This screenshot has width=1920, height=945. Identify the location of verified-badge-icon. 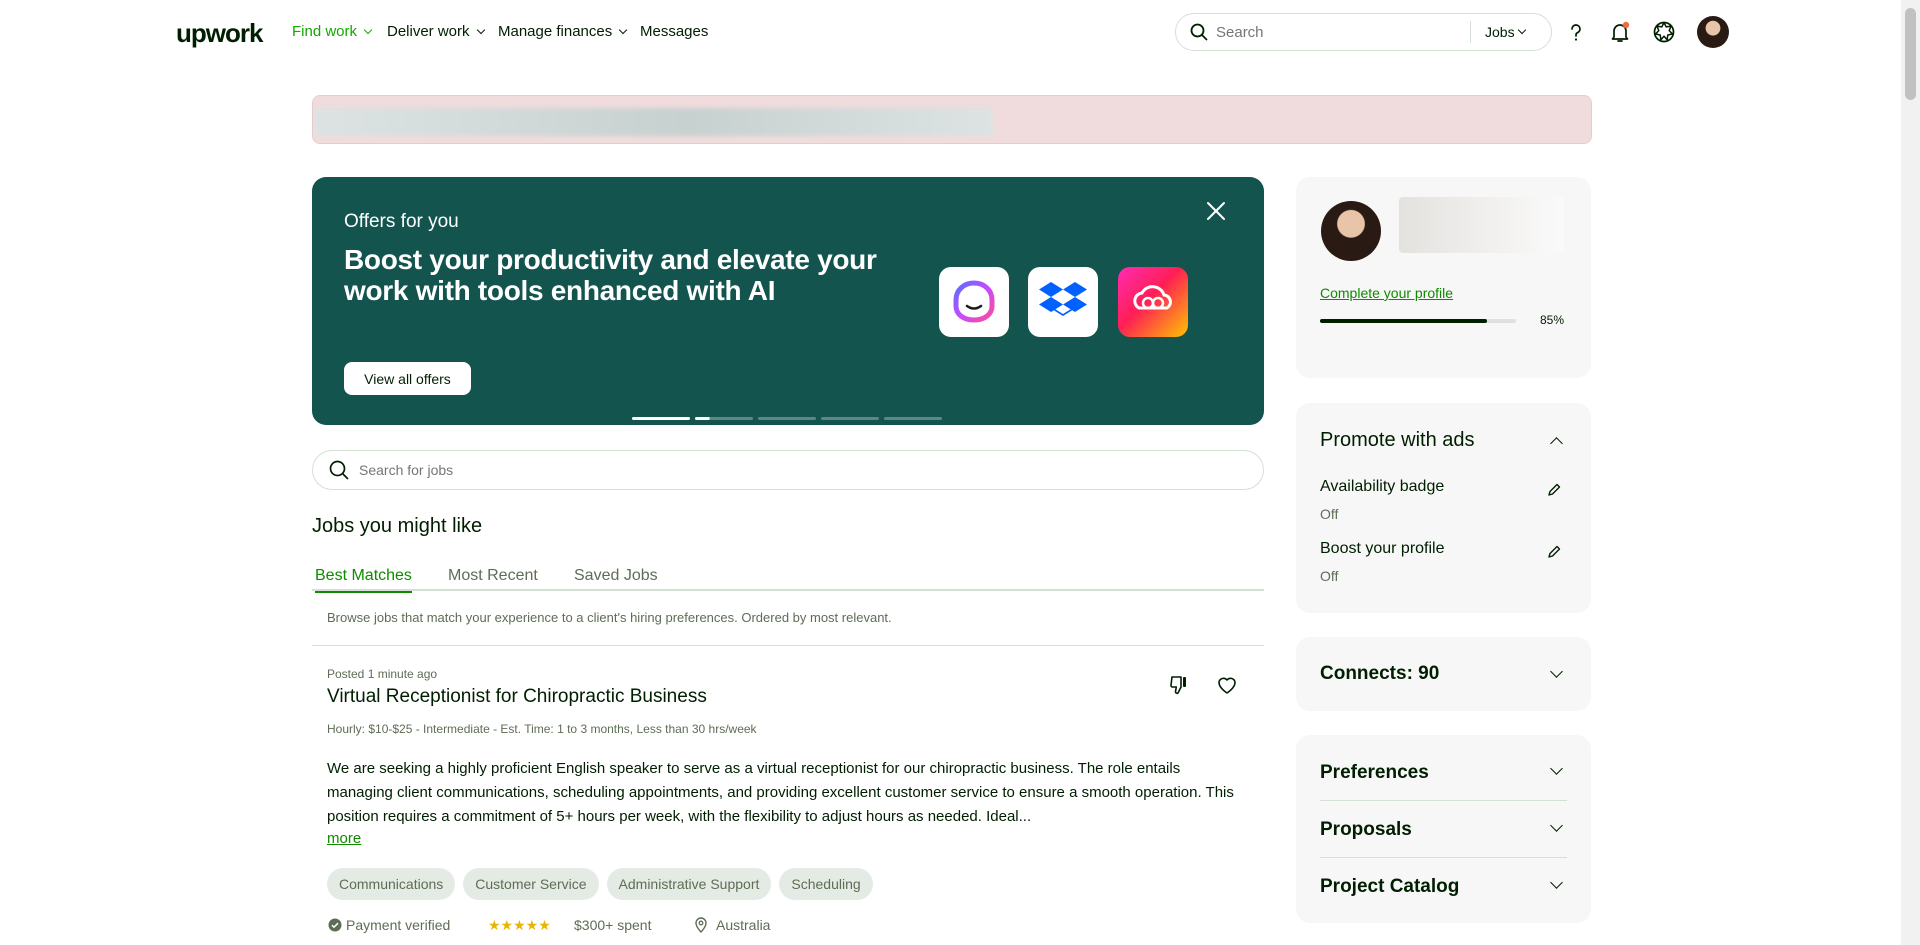
(335, 925).